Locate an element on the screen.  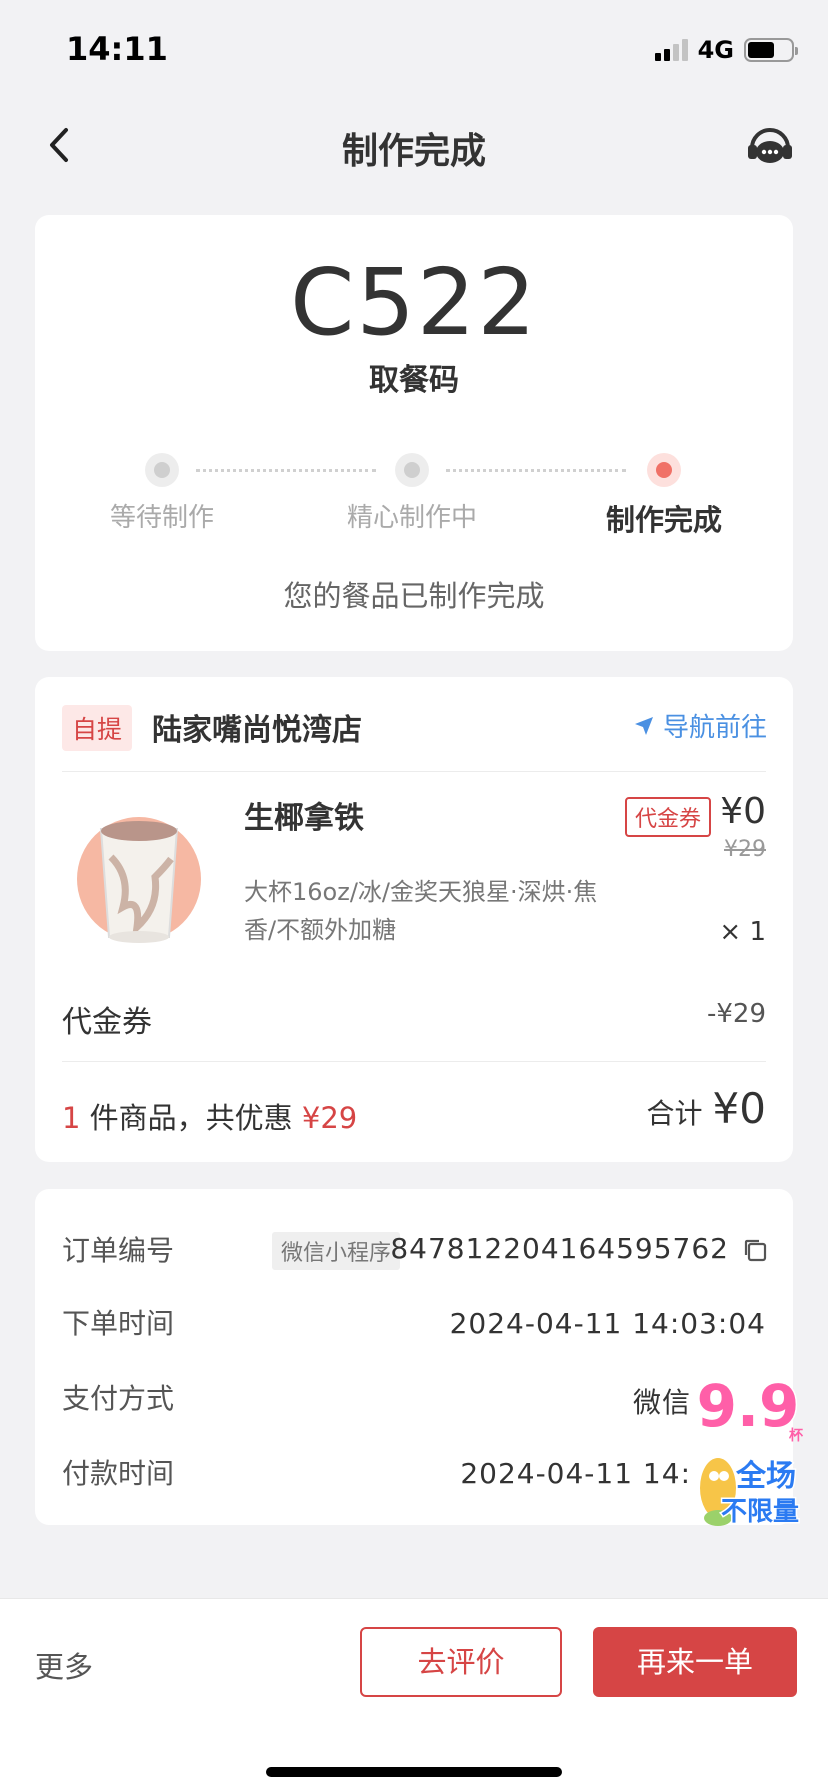
order-number: 847812204164595762 is located at coordinates (559, 1248).